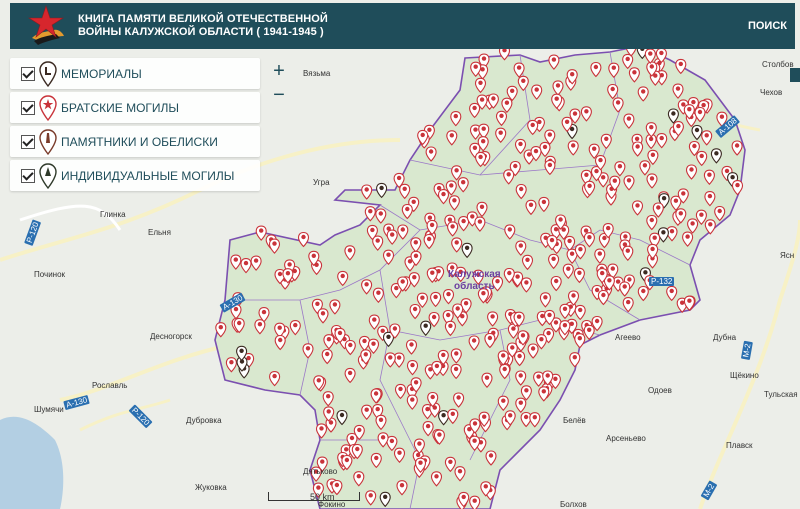 Image resolution: width=800 pixels, height=509 pixels. Describe the element at coordinates (662, 281) in the screenshot. I see `road-badge: Р-132` at that location.